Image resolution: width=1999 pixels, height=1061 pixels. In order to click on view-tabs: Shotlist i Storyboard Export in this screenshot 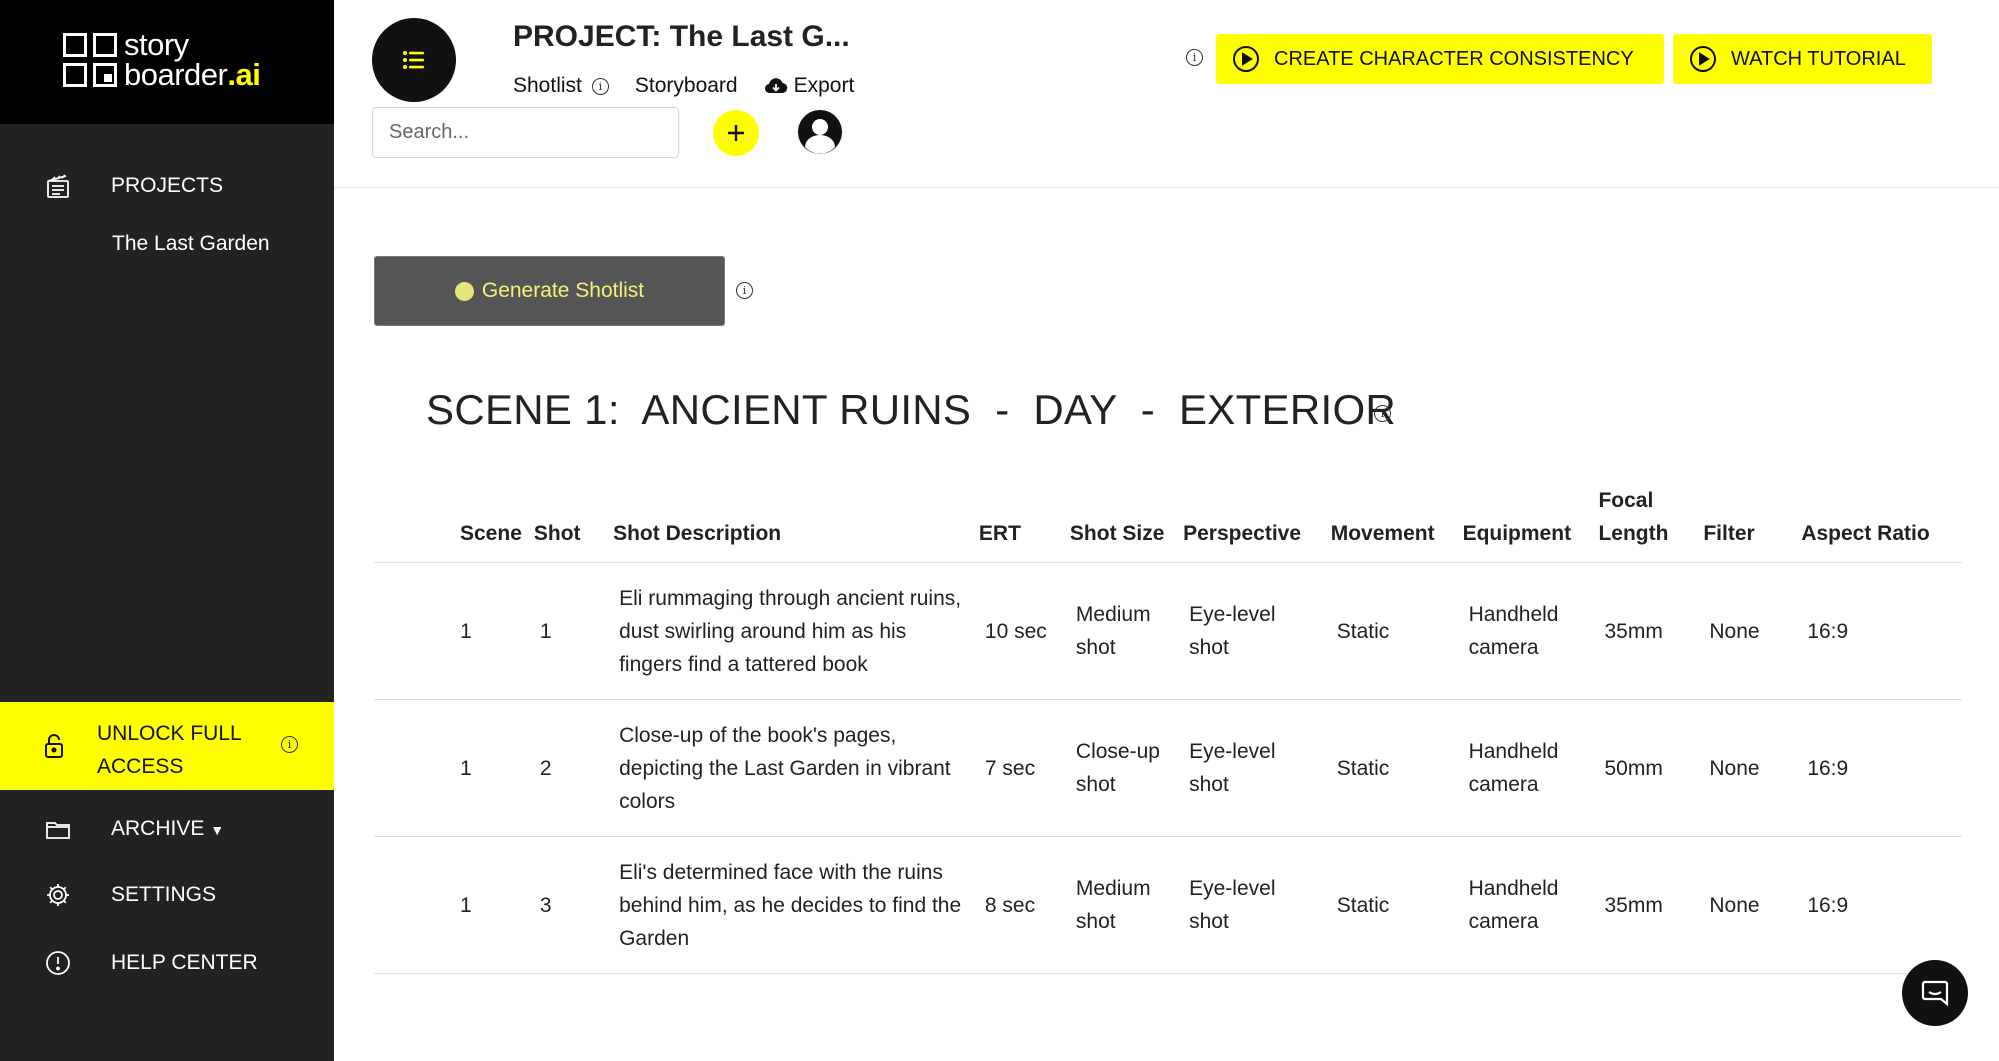, I will do `click(696, 95)`.